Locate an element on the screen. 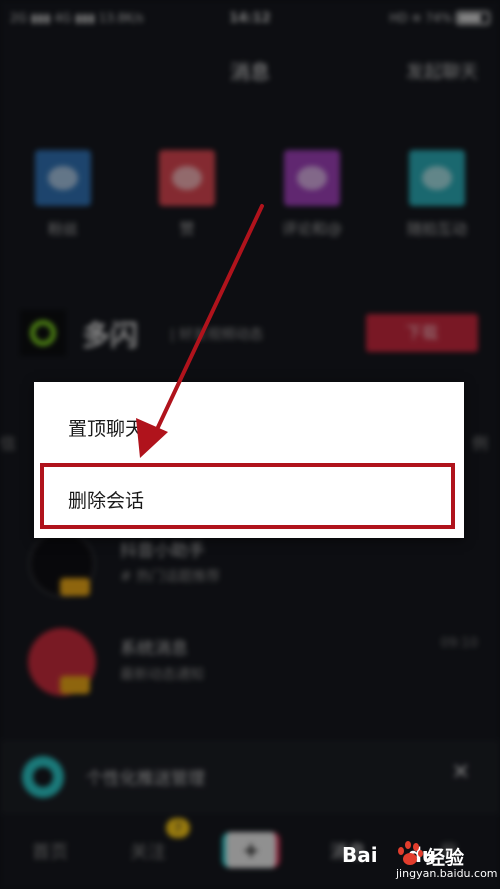 The image size is (500, 889). baidu-jingyan-watermark: Baidu 经验 jingyan.baidu.com is located at coordinates (419, 861).